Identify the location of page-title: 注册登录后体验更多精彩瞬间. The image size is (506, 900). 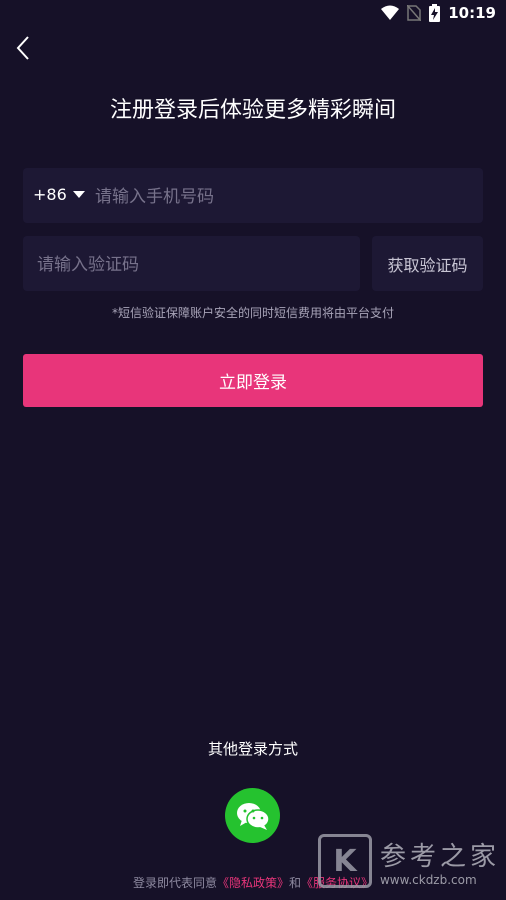
(252, 110).